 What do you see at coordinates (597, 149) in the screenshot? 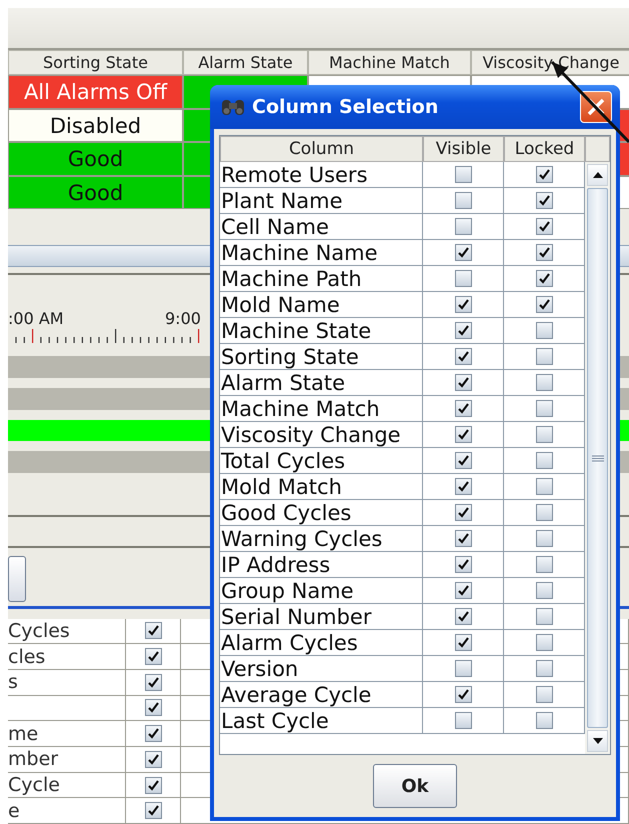
I see `header-corner` at bounding box center [597, 149].